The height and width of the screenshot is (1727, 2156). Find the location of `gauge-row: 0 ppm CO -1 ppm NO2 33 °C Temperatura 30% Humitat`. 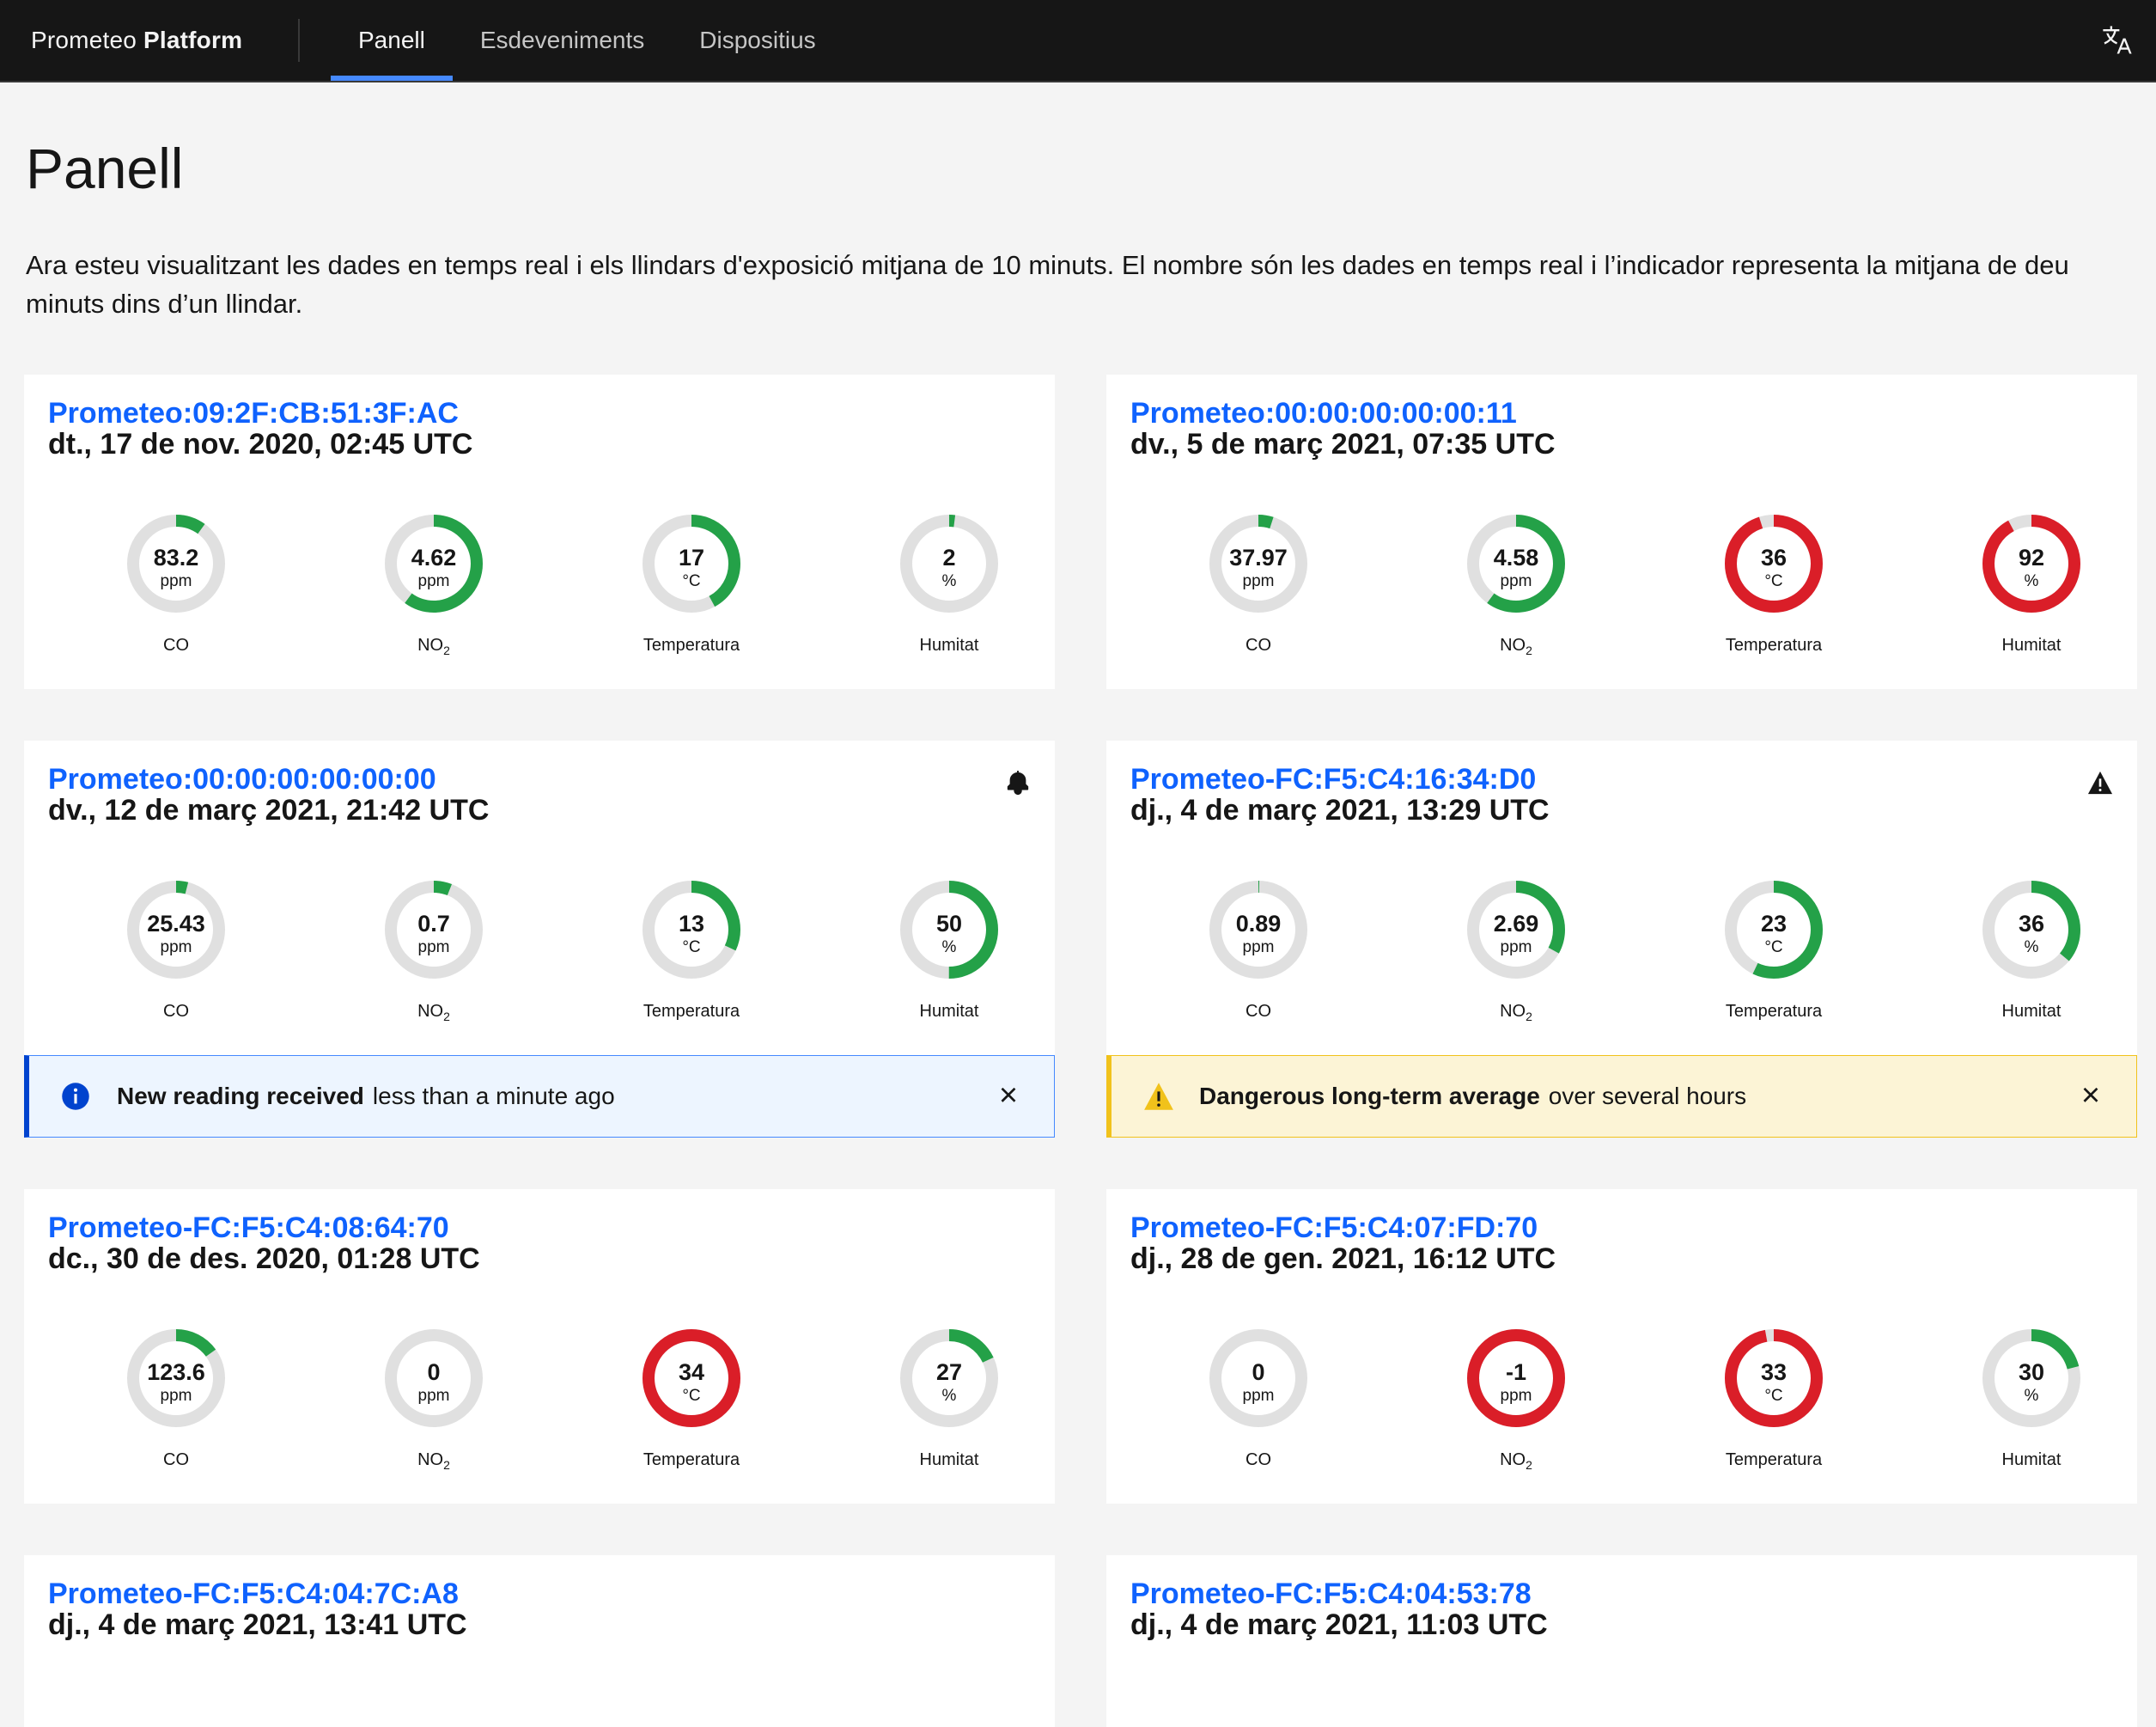

gauge-row: 0 ppm CO -1 ppm NO2 33 °C Temperatura 30% Humitat is located at coordinates (1621, 1412).